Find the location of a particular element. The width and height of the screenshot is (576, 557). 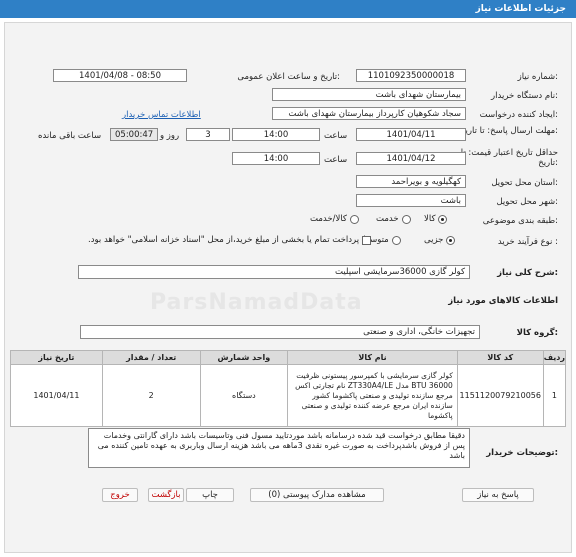

col-header-row: ردیف is located at coordinates (554, 357).